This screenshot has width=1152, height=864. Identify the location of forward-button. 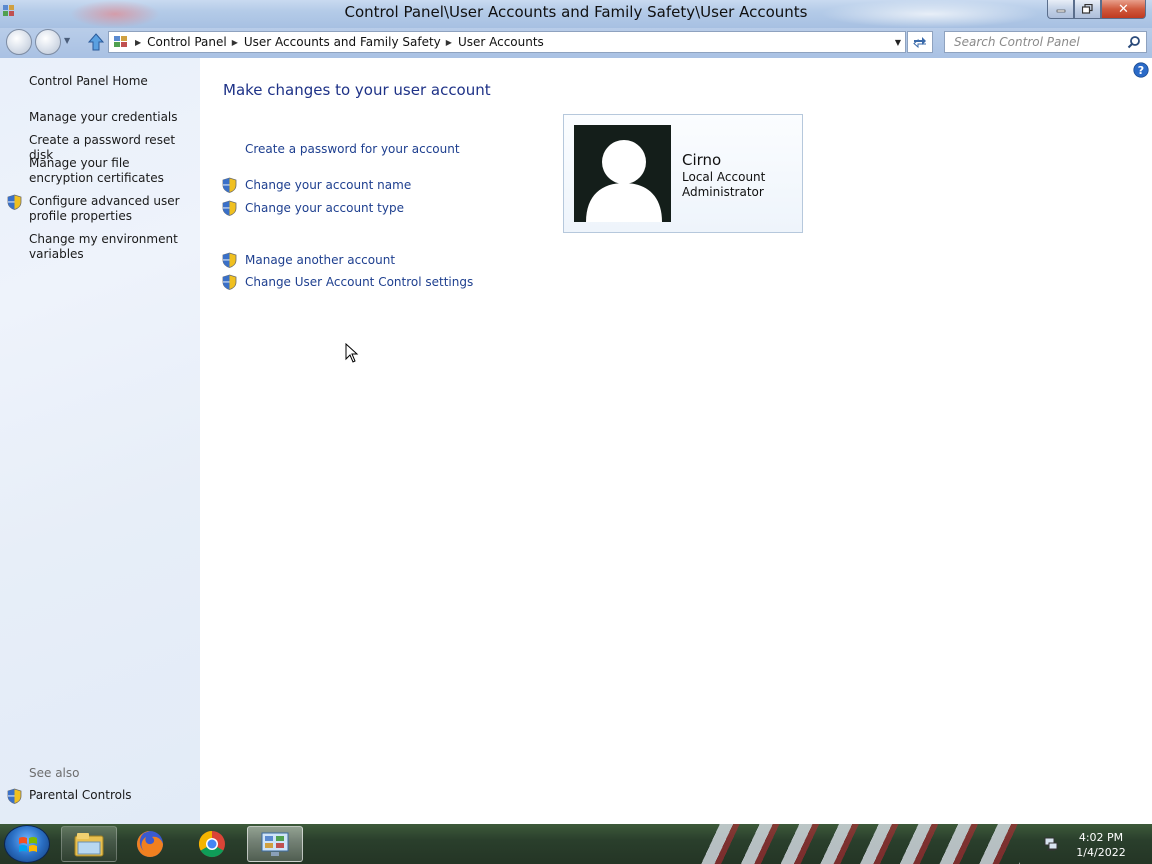
(48, 42).